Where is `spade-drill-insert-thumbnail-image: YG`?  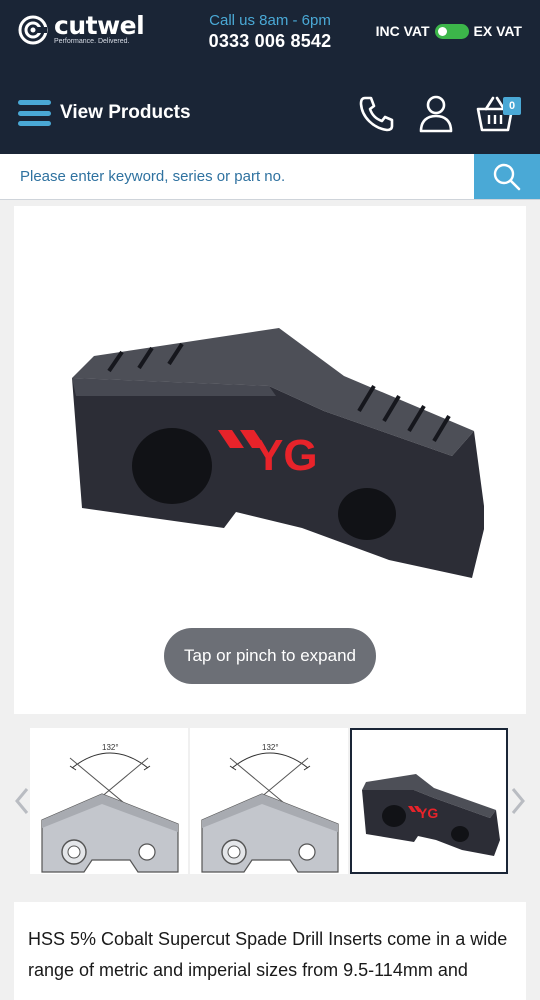 spade-drill-insert-thumbnail-image: YG is located at coordinates (431, 815).